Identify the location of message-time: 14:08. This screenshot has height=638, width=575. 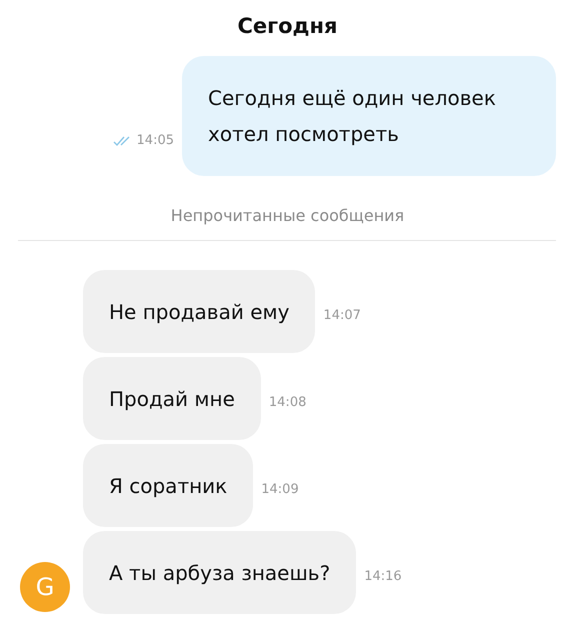
(287, 402).